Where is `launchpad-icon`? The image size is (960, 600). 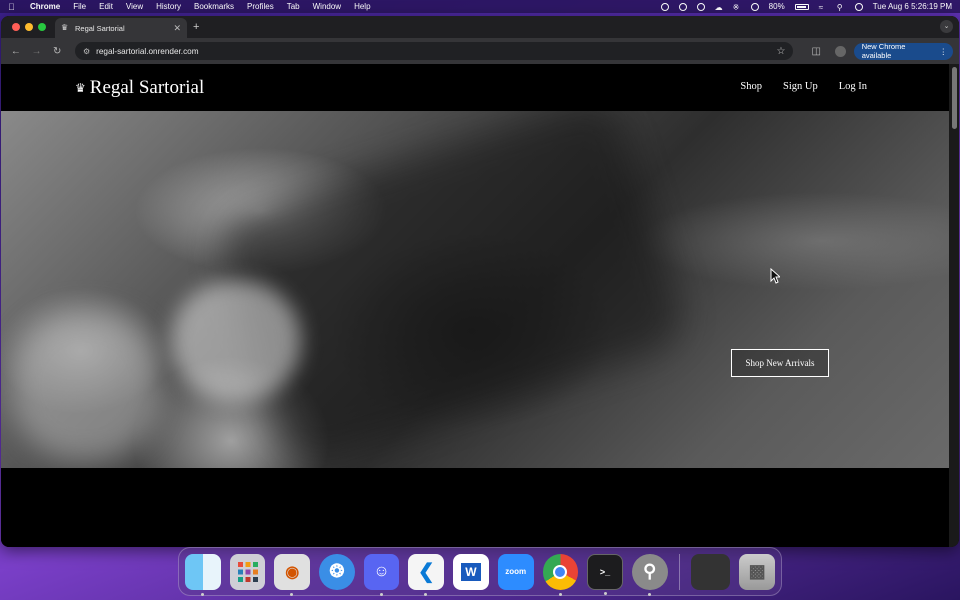 launchpad-icon is located at coordinates (247, 571).